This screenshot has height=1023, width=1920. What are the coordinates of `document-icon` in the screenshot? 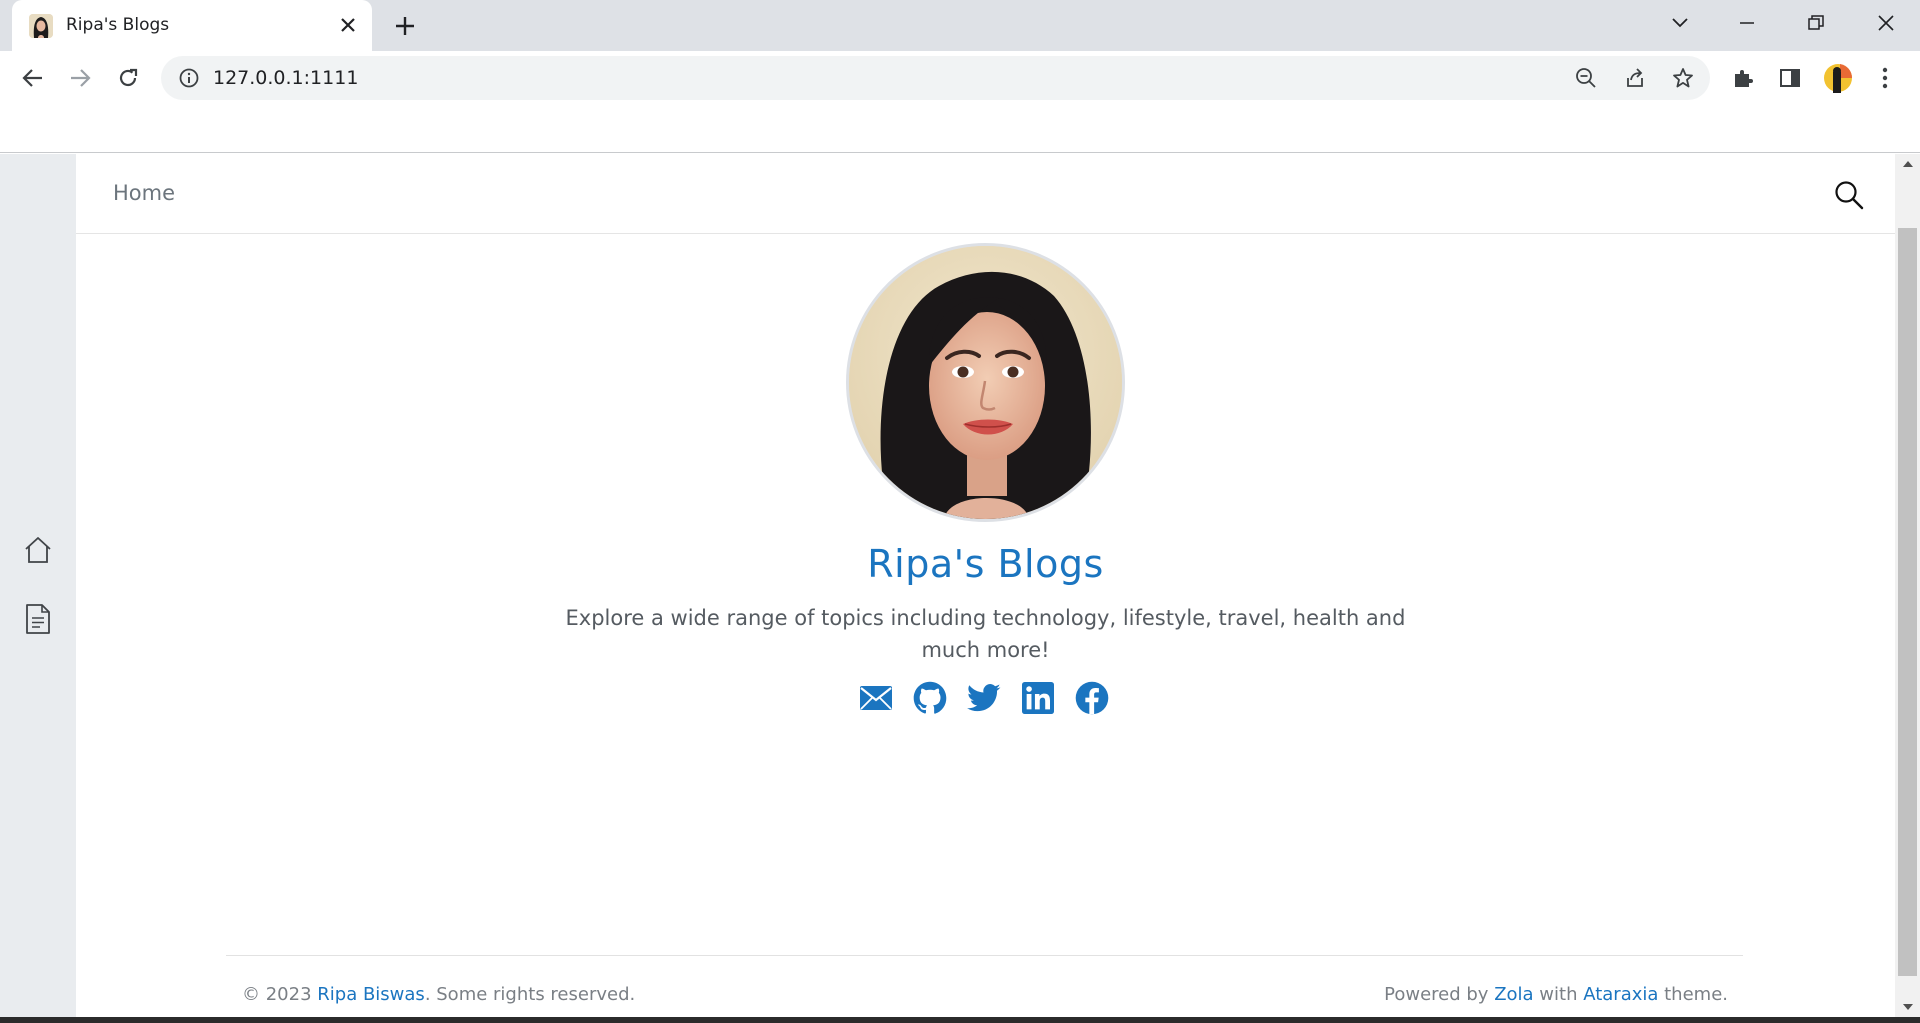 It's located at (38, 619).